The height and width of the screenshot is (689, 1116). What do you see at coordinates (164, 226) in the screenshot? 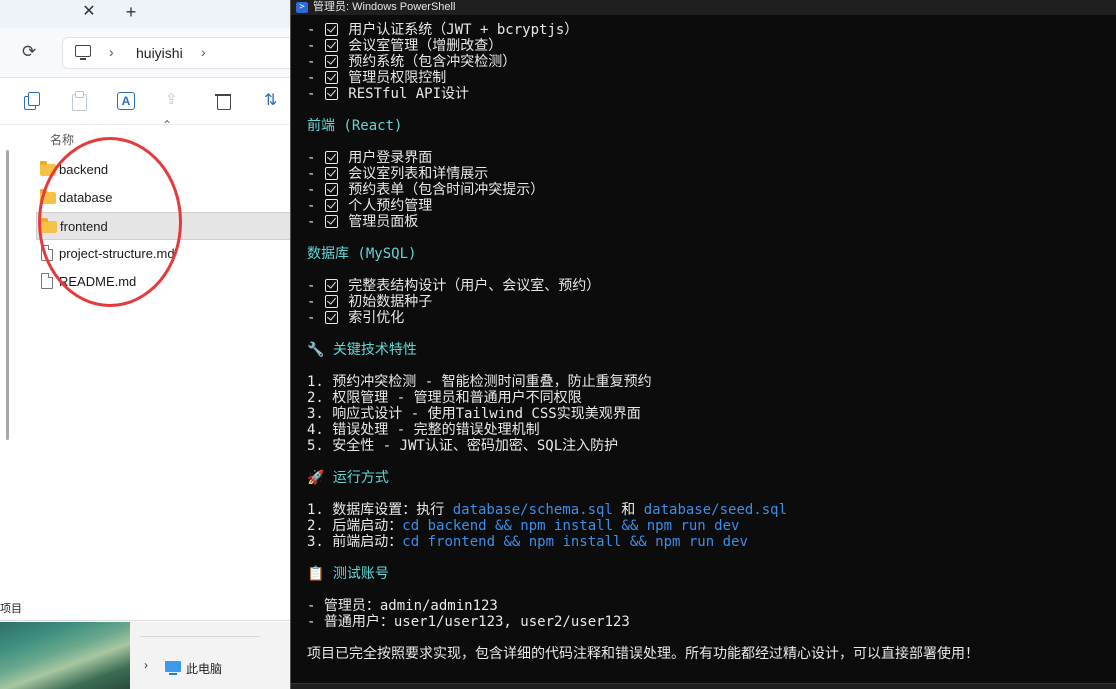
I see `list-item-selected: frontend` at bounding box center [164, 226].